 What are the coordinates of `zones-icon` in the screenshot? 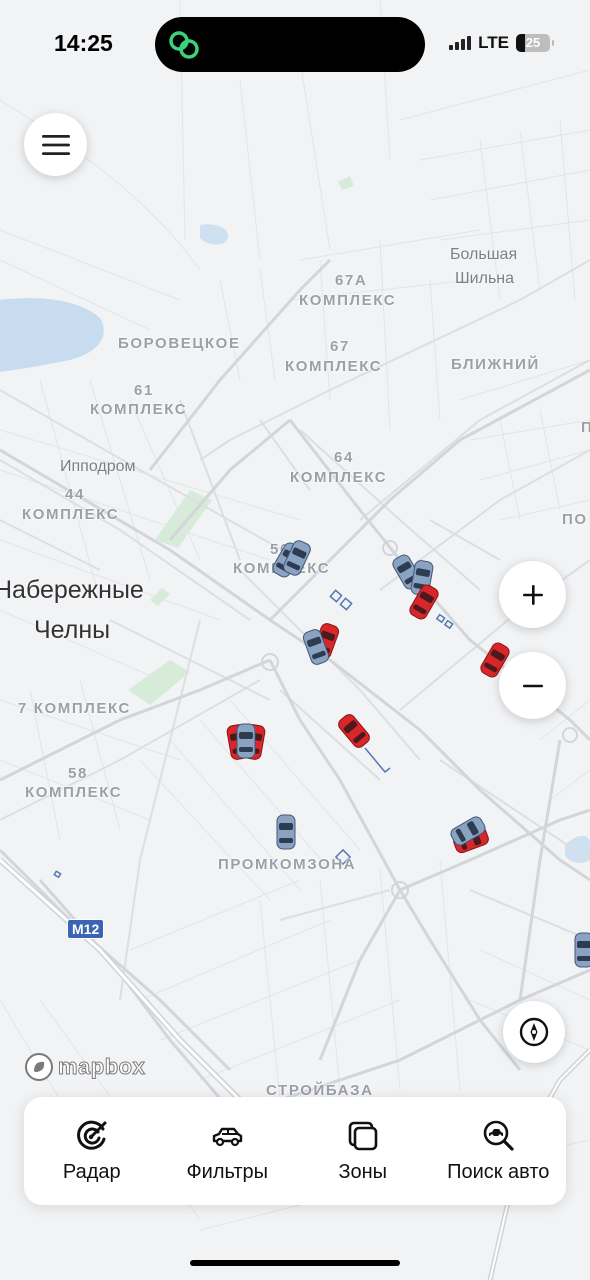 It's located at (363, 1135).